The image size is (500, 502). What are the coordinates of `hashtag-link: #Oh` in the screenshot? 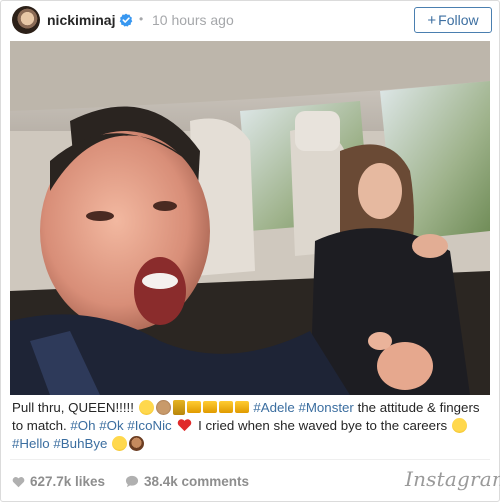 It's located at (82, 425).